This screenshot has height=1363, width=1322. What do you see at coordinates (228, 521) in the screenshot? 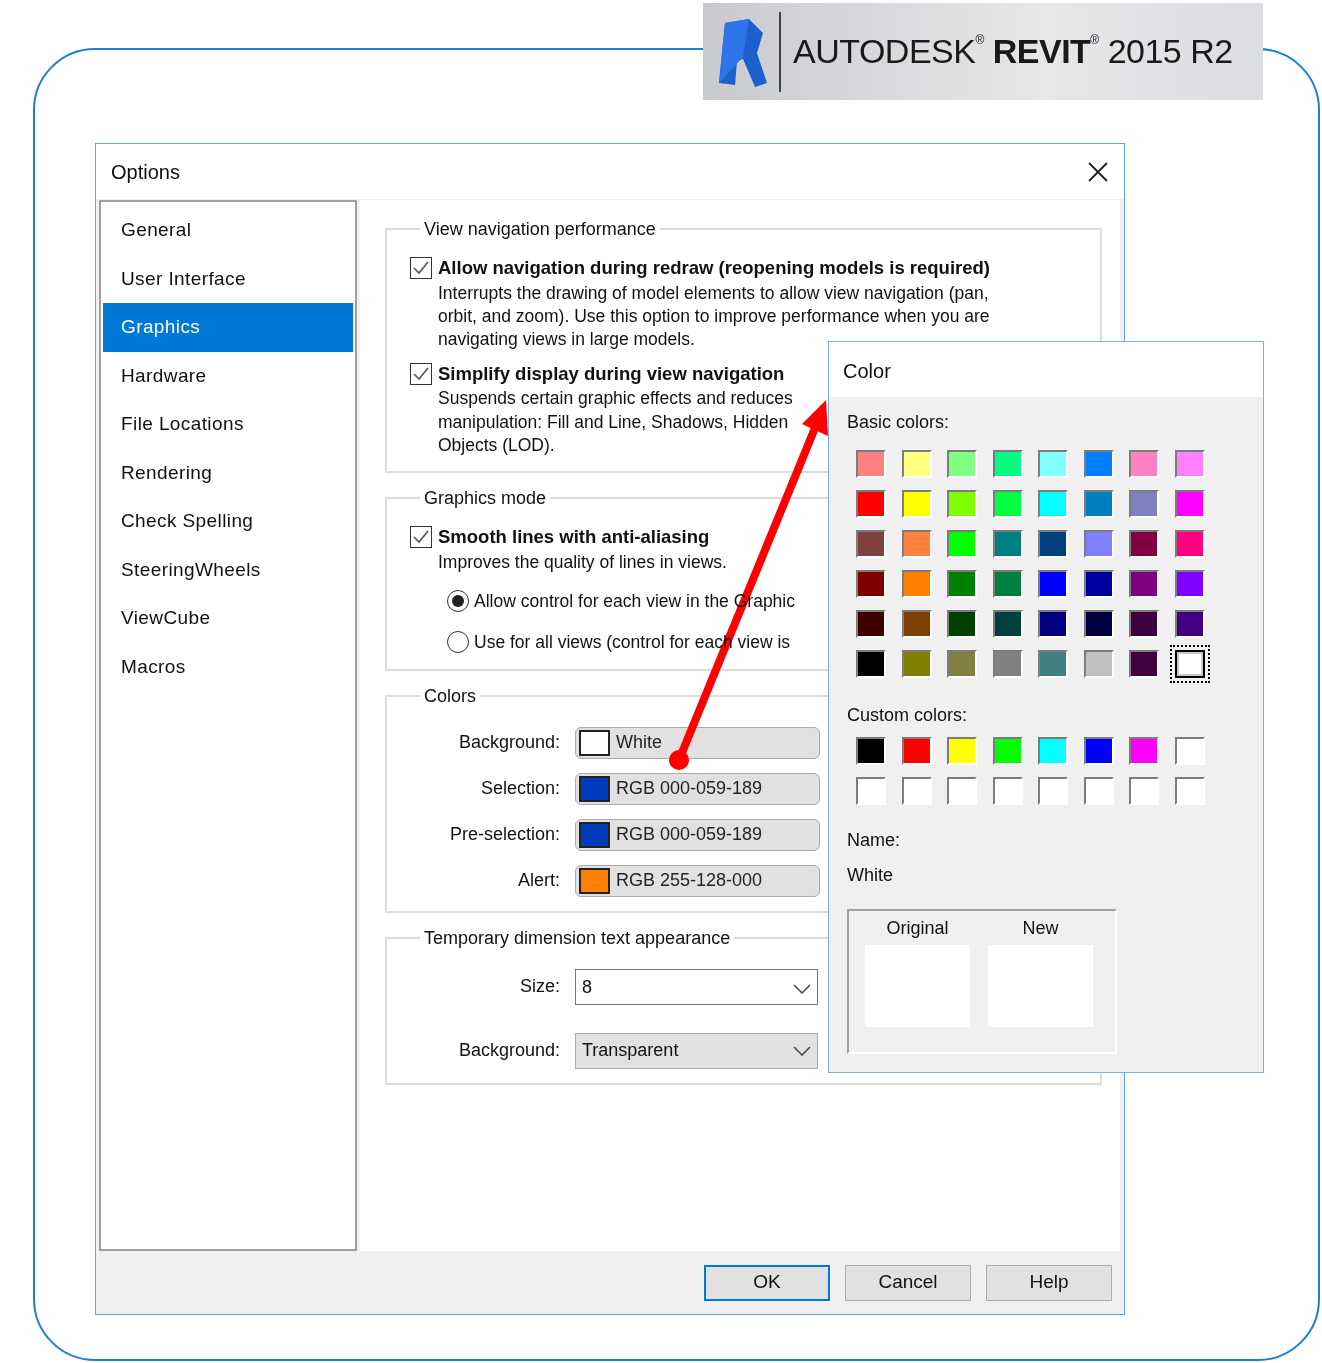
I see `sidebar-item: Check Spelling` at bounding box center [228, 521].